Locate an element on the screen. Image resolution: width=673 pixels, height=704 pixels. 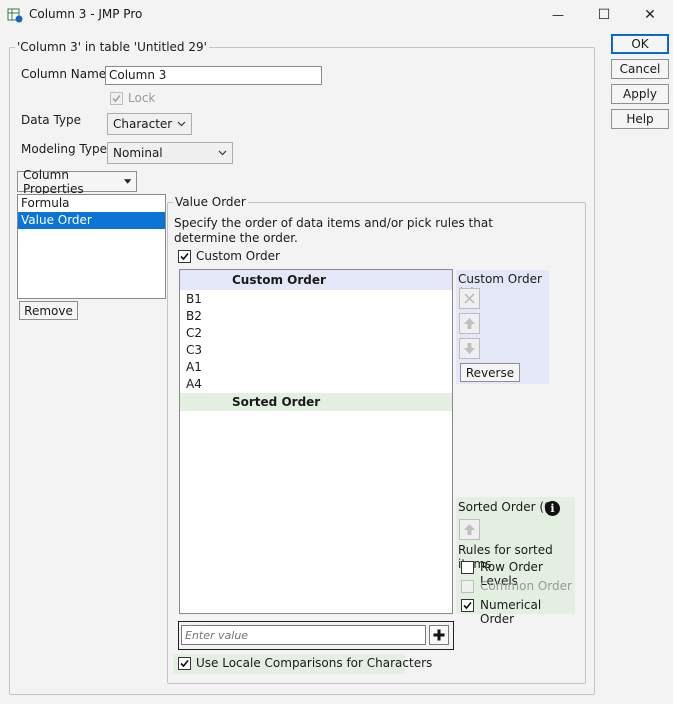
enter-value-input is located at coordinates (303, 635).